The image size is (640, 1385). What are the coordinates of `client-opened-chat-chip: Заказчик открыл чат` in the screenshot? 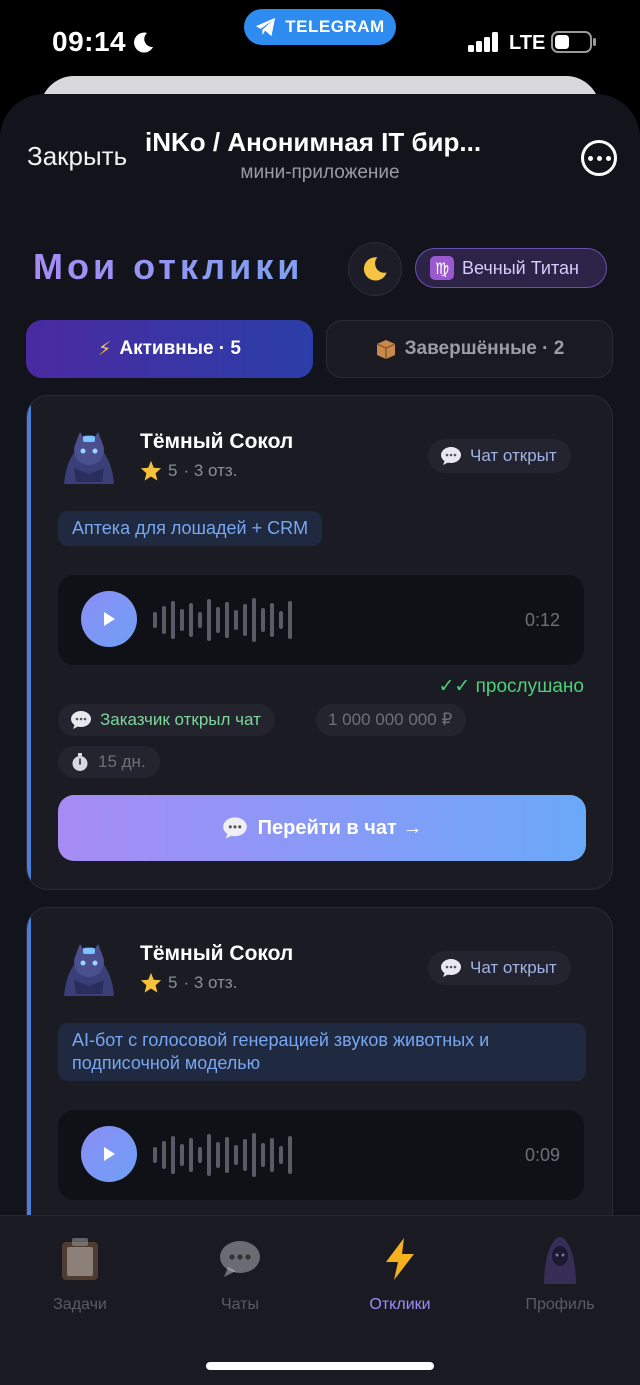 It's located at (166, 720).